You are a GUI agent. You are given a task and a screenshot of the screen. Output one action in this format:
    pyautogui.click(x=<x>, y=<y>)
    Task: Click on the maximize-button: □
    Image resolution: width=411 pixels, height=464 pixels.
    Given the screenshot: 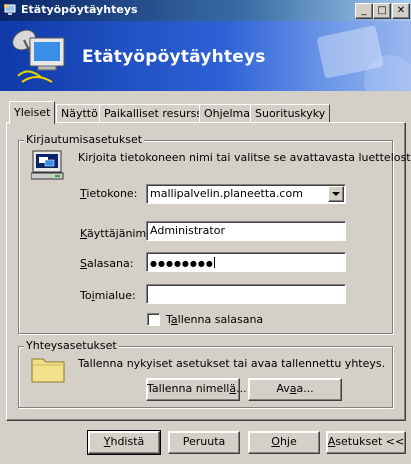 What is the action you would take?
    pyautogui.click(x=382, y=11)
    